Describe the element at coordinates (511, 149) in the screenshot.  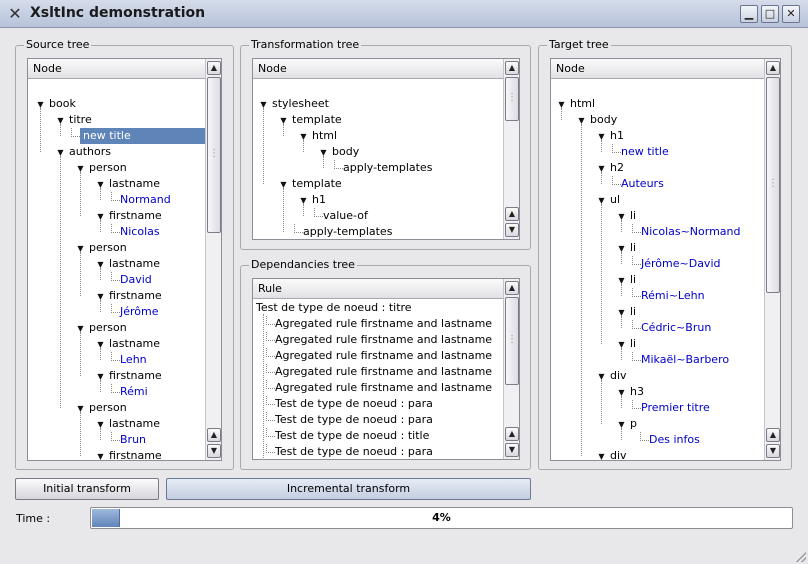
I see `transformation-tree-scrollbar: ▲ ▲ ▼` at that location.